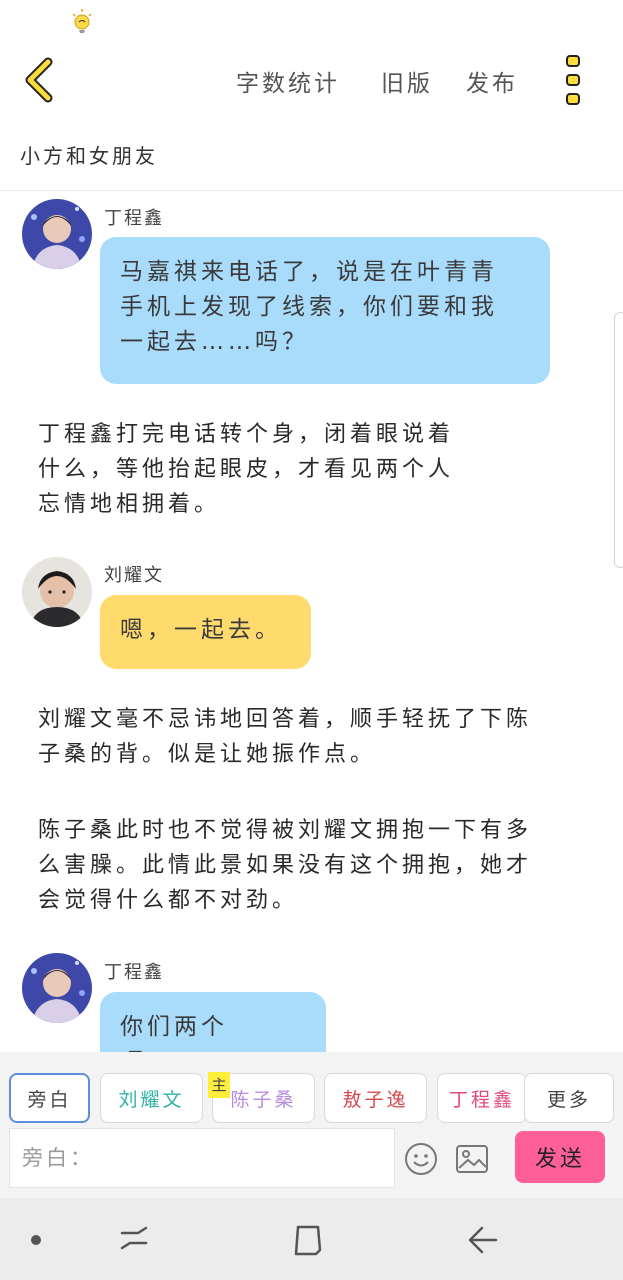  Describe the element at coordinates (573, 80) in the screenshot. I see `more-vertical-icon` at that location.